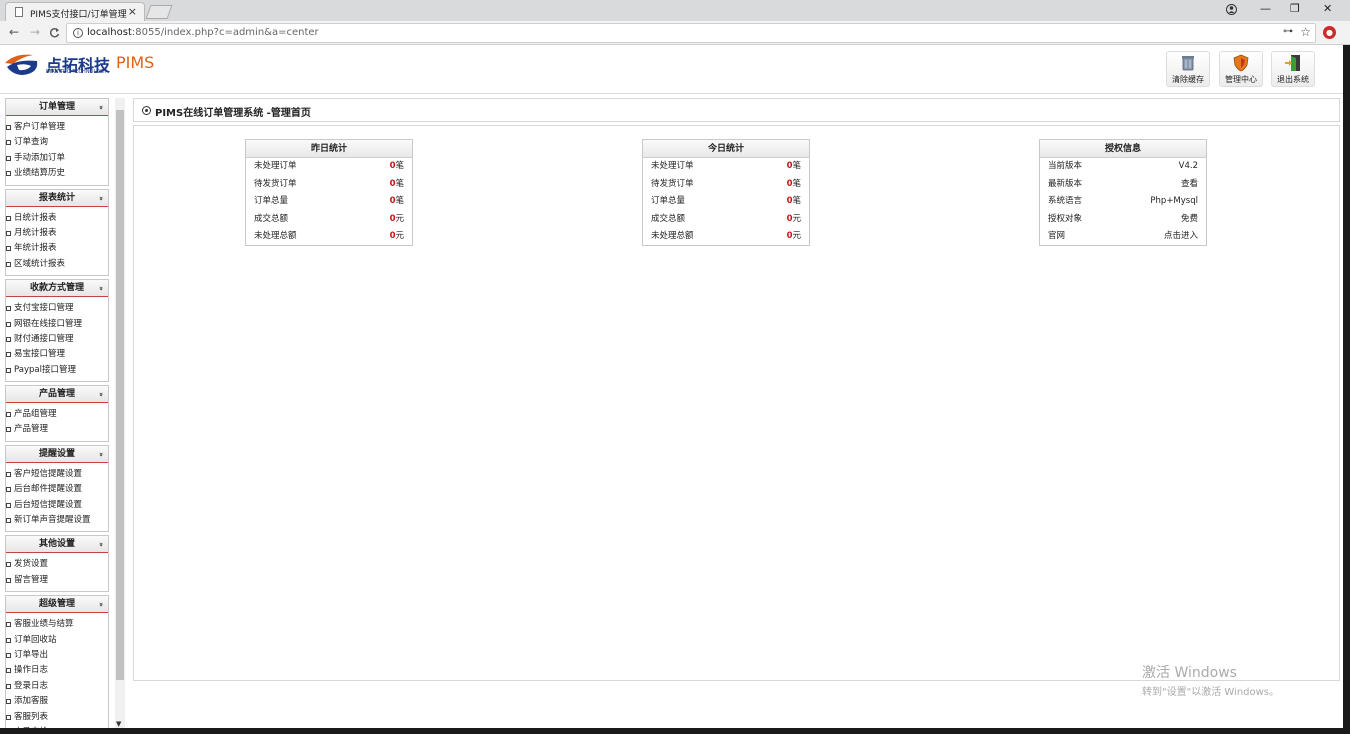 The image size is (1350, 734). What do you see at coordinates (1288, 31) in the screenshot?
I see `password-key-icon: ⊶` at bounding box center [1288, 31].